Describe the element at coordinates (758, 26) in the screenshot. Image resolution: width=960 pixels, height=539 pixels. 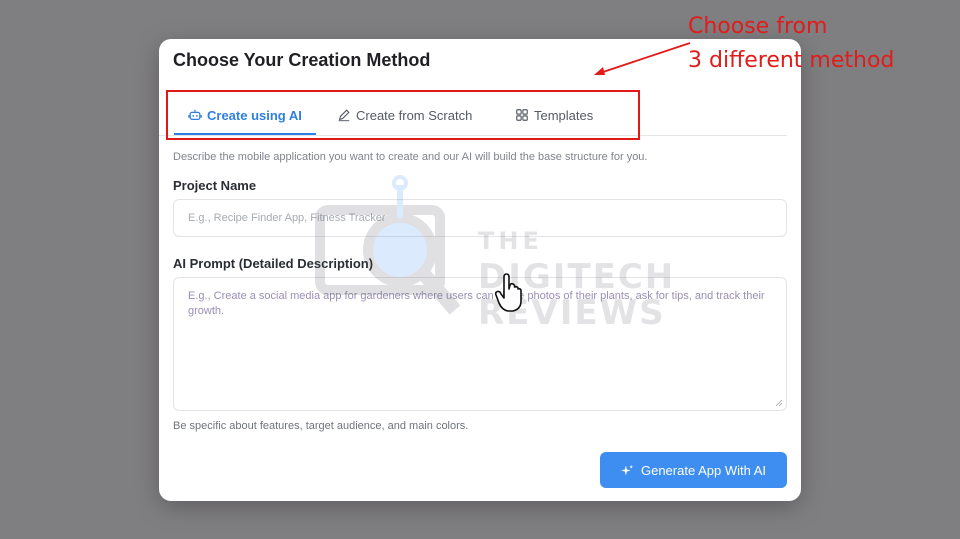
I see `annotation-line-1: Choose from` at that location.